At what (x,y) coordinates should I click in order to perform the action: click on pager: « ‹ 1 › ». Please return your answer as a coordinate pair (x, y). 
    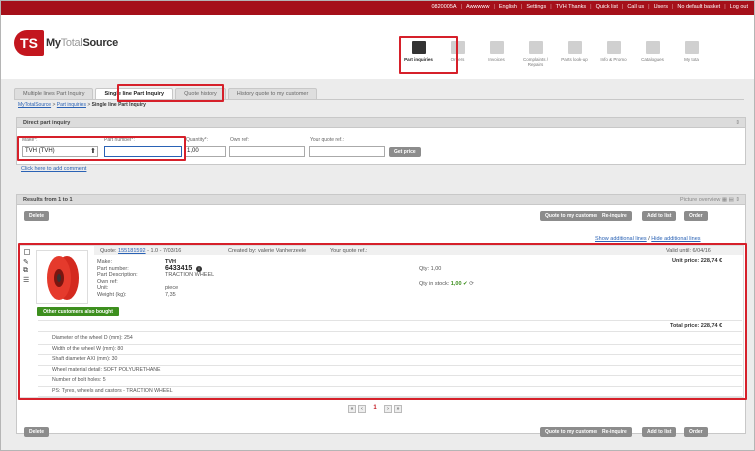
    Looking at the image, I should click on (375, 409).